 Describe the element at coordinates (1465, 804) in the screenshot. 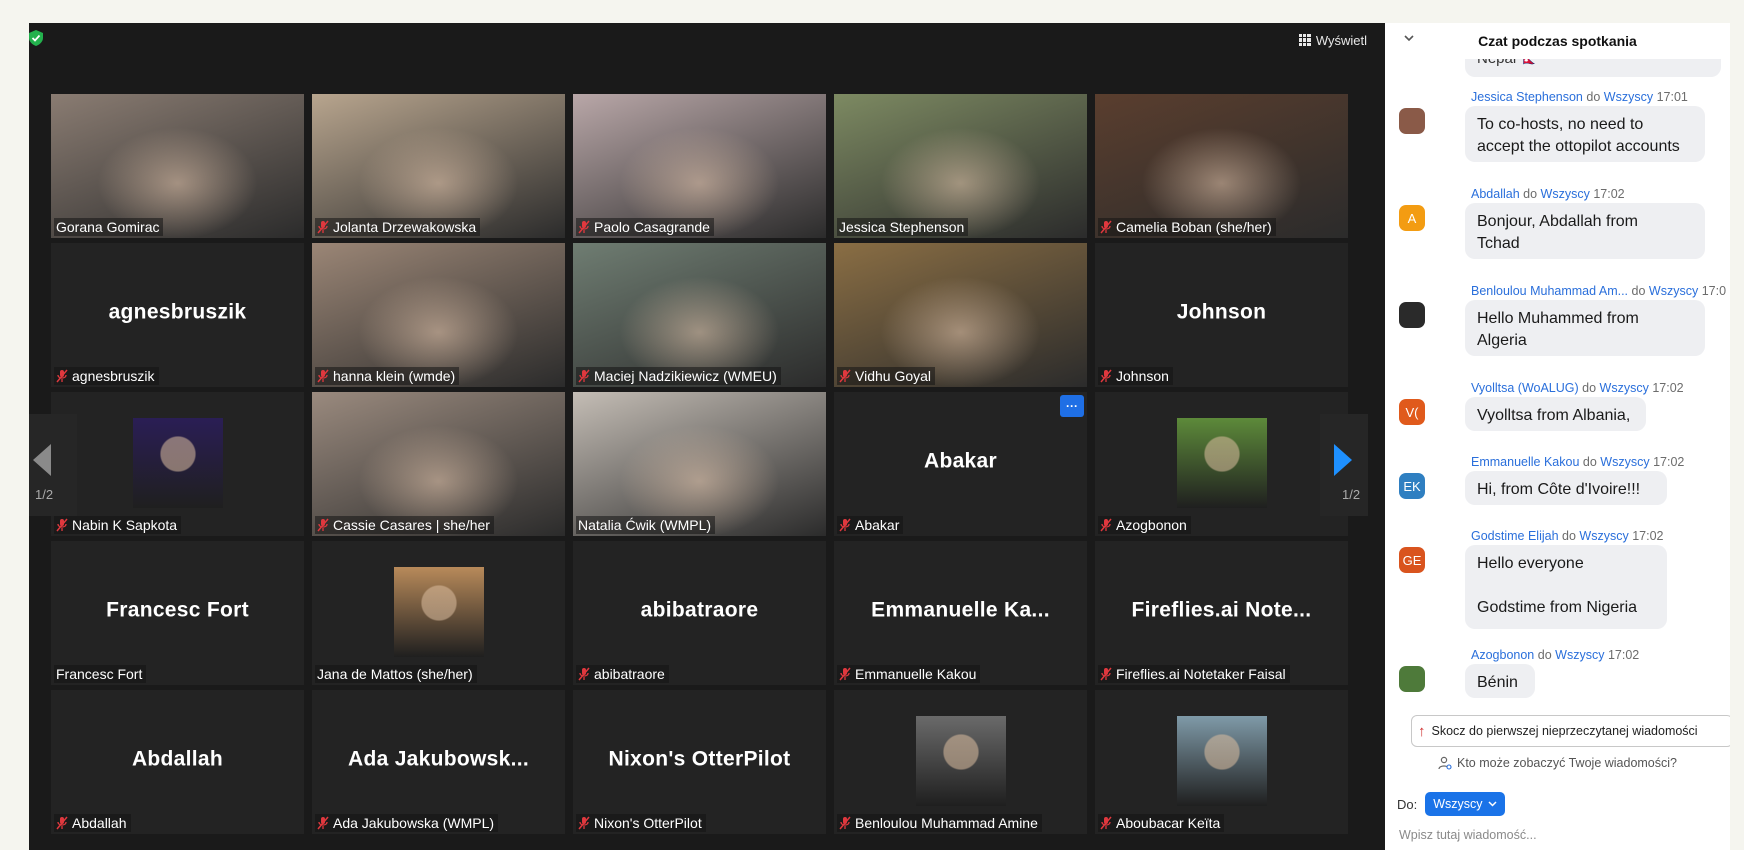

I see `recipient-select: Wszyscy` at that location.